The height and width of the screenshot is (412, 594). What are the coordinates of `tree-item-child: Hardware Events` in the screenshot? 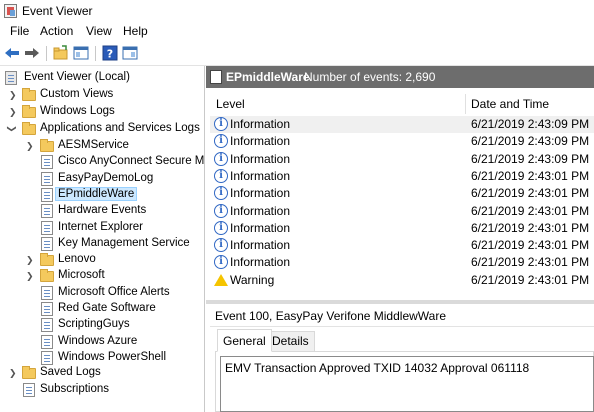 It's located at (102, 211).